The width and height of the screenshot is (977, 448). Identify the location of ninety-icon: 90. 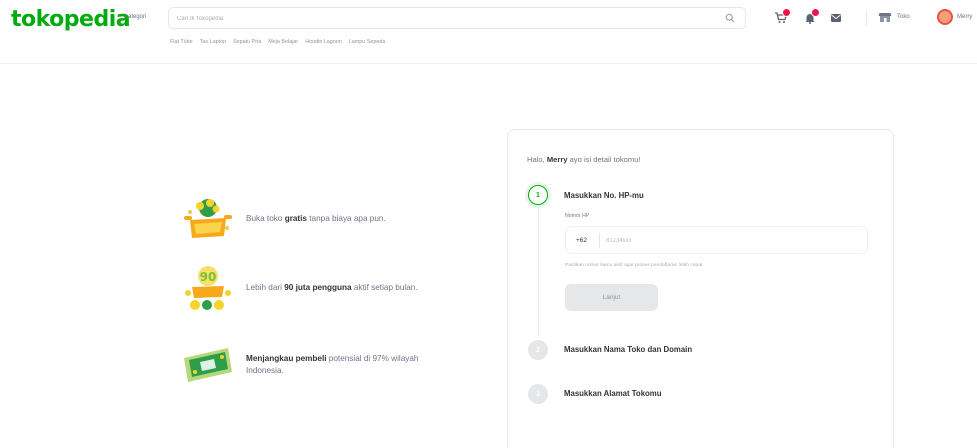
(208, 277).